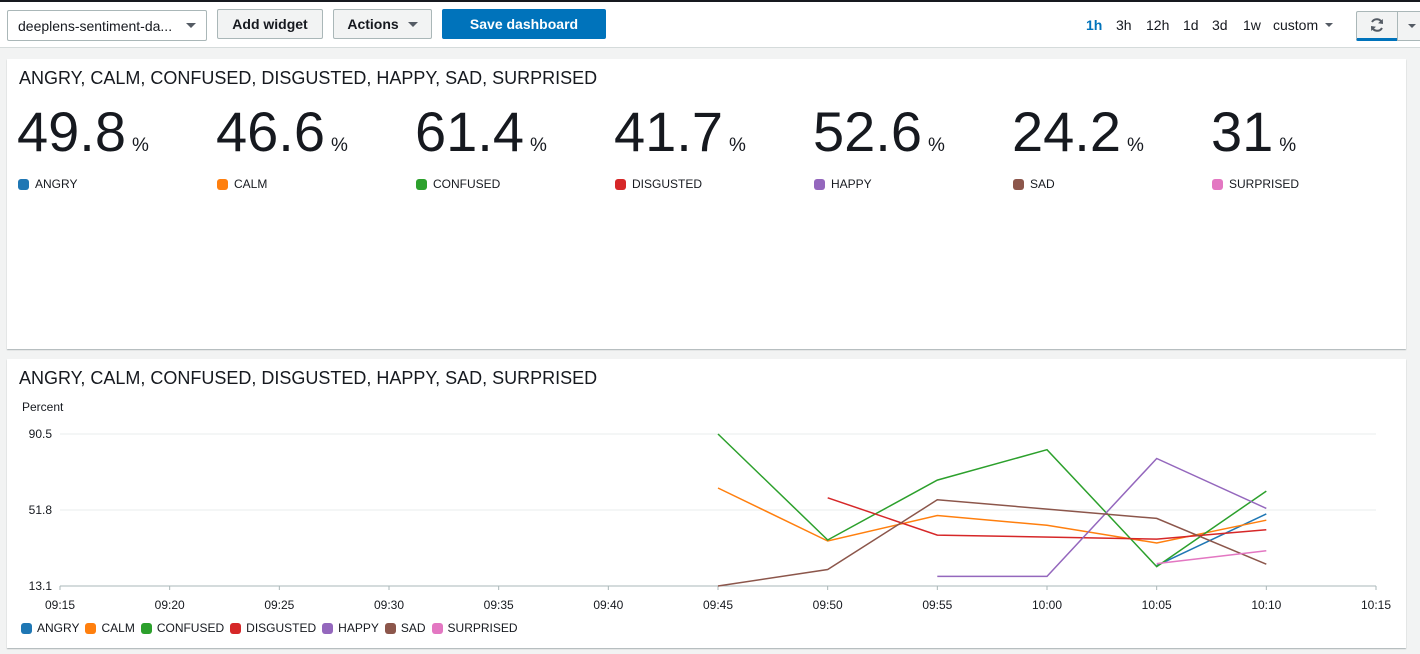  What do you see at coordinates (718, 605) in the screenshot?
I see `x-tick-label: 09:45` at bounding box center [718, 605].